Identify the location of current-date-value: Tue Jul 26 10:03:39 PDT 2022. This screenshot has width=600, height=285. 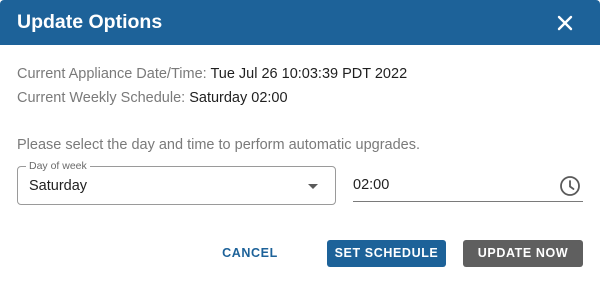
(309, 74).